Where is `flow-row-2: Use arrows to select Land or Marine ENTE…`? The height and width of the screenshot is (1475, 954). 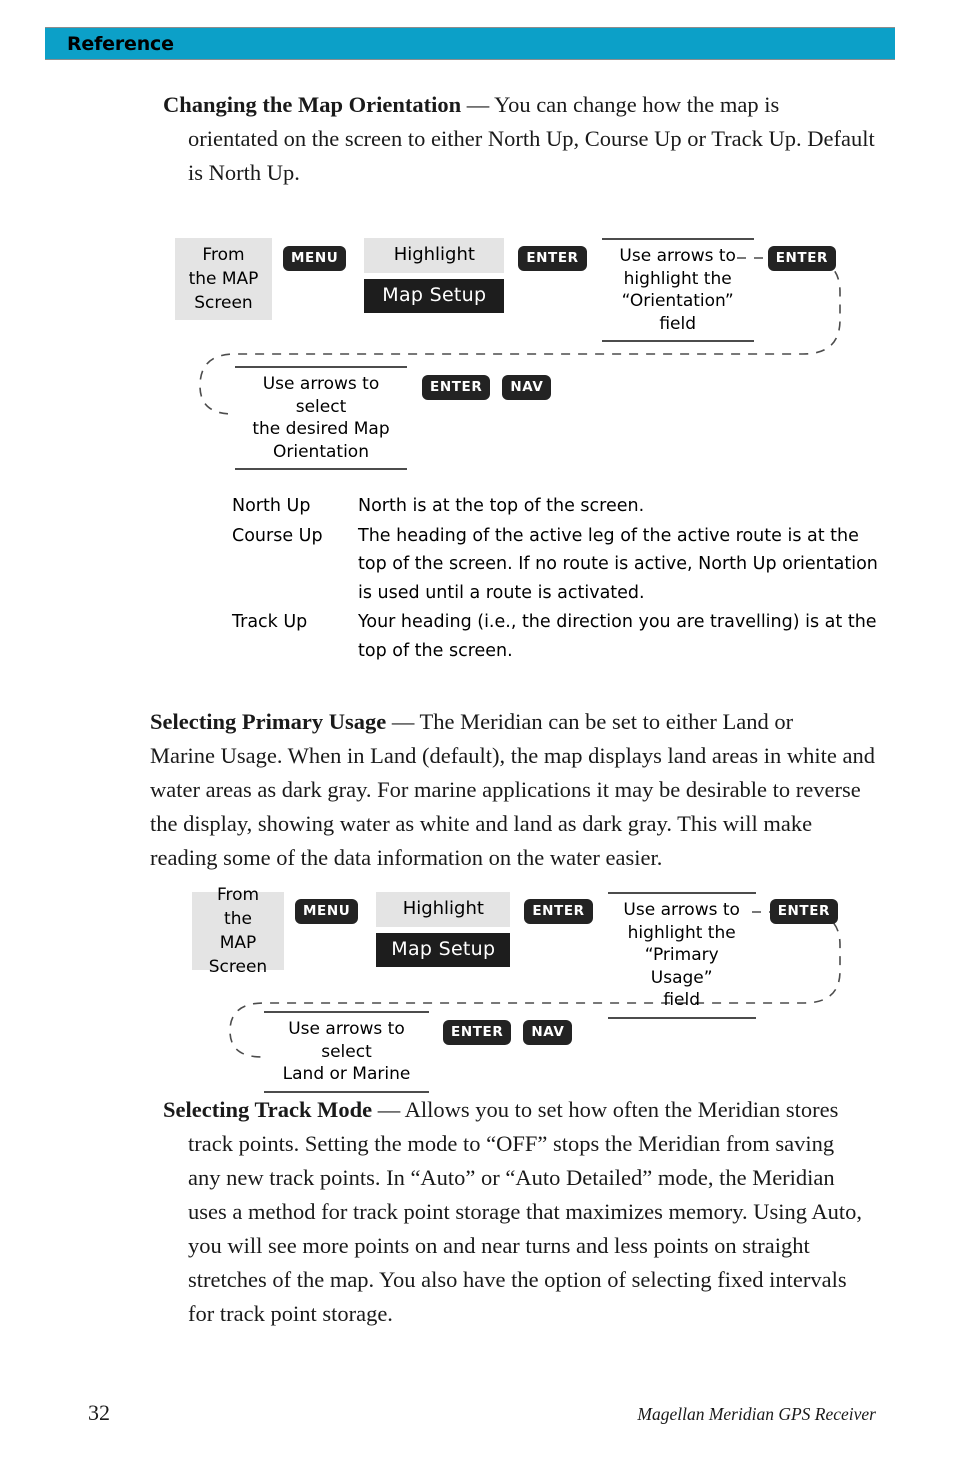
flow-row-2: Use arrows to select Land or Marine ENTE… is located at coordinates (418, 1052).